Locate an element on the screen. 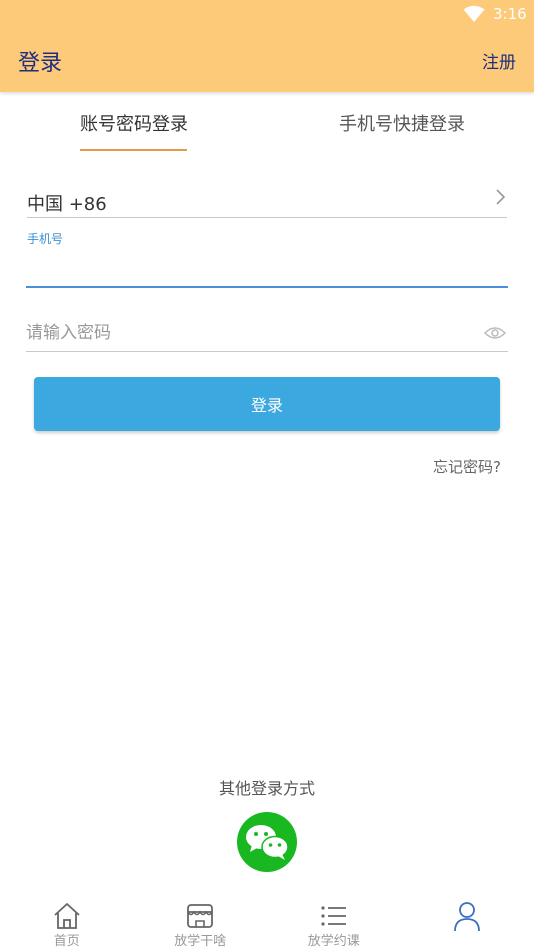  bottom-nav: 首页 放学干啥 放学约课 is located at coordinates (267, 921).